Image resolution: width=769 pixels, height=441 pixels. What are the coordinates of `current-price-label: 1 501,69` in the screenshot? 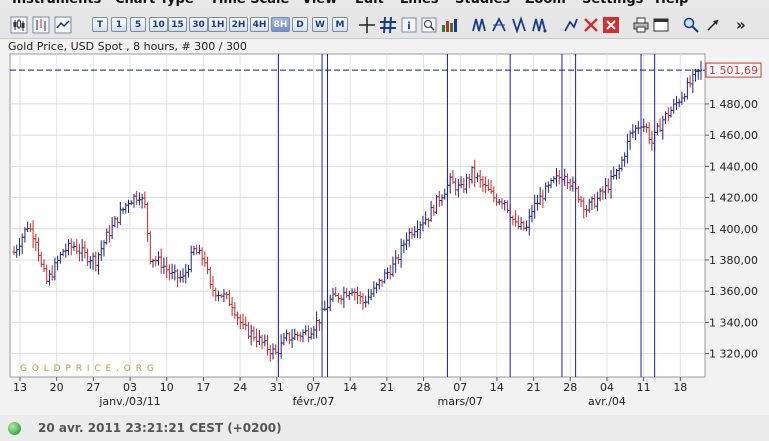 It's located at (733, 70).